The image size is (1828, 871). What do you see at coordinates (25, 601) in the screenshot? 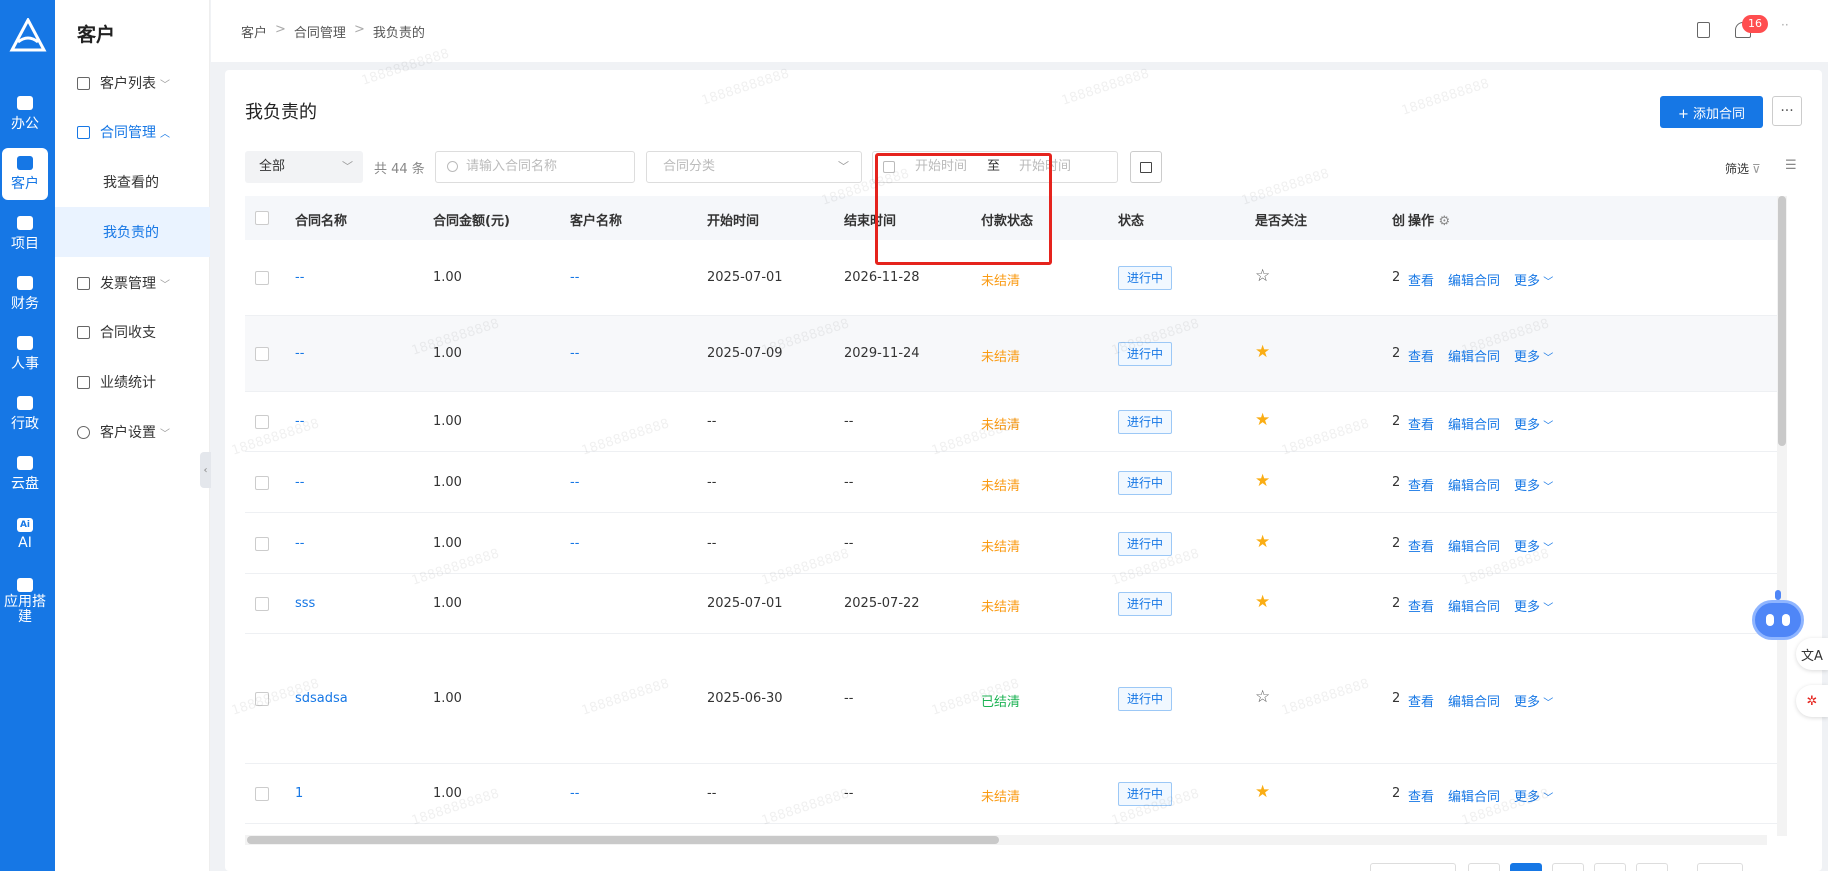
I see `nav-item-app-builder: 应用搭建` at bounding box center [25, 601].